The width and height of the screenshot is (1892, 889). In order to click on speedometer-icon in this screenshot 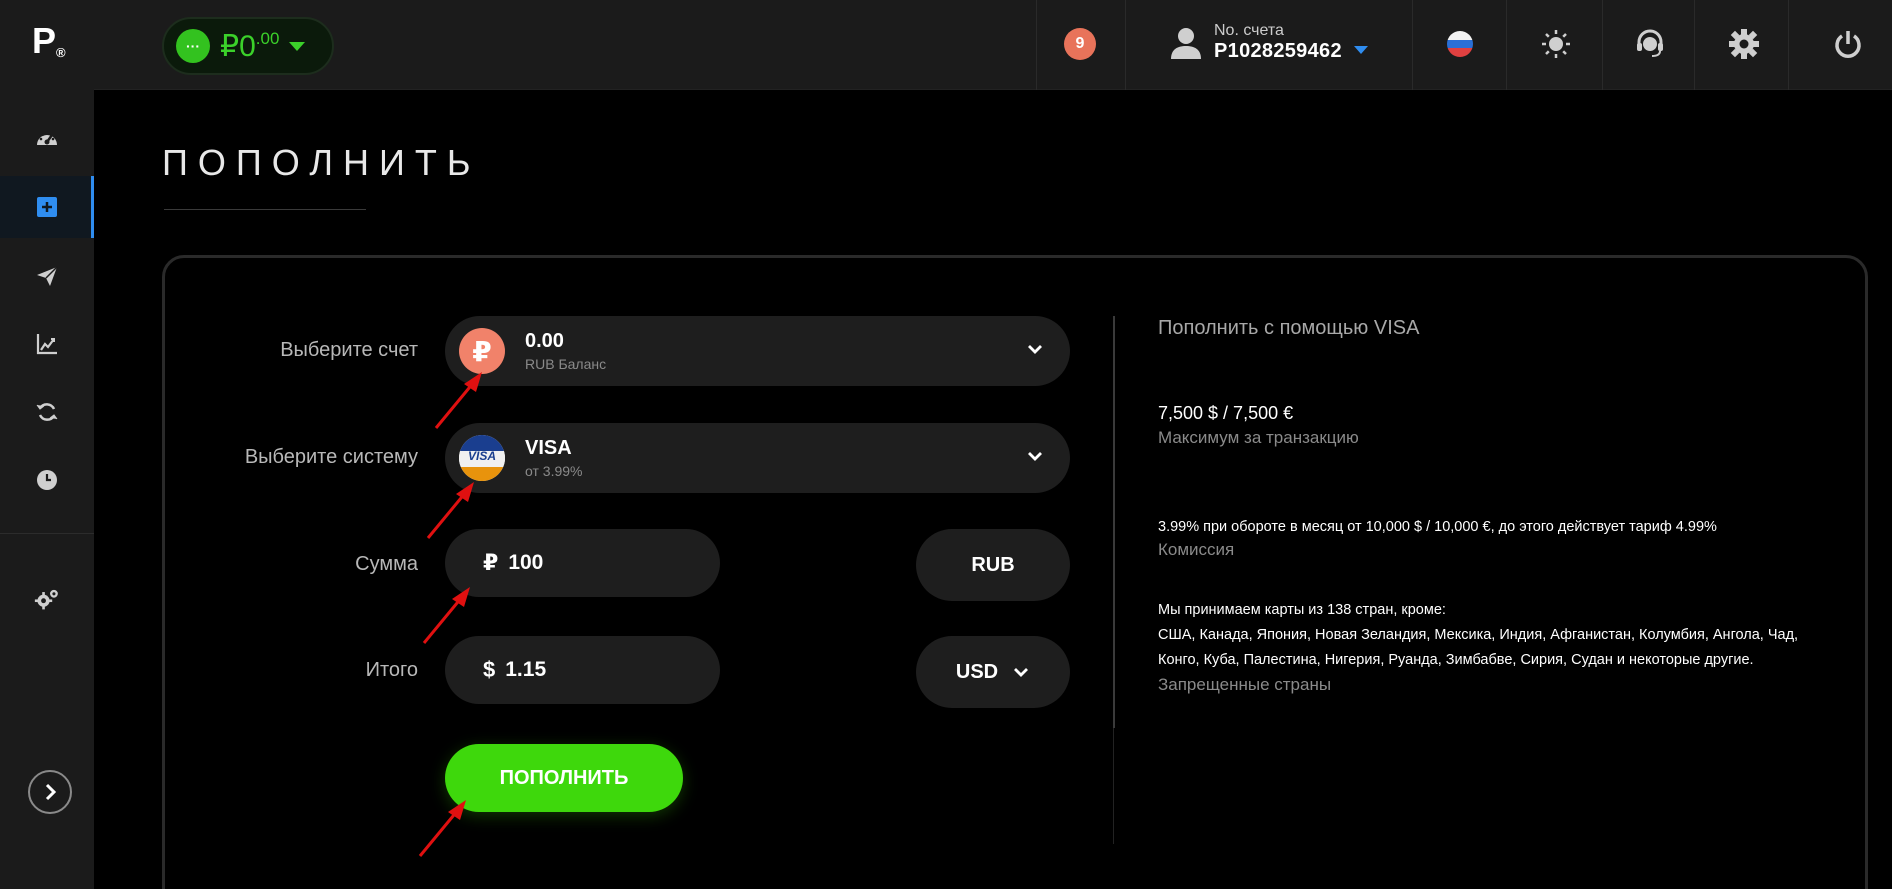, I will do `click(47, 138)`.